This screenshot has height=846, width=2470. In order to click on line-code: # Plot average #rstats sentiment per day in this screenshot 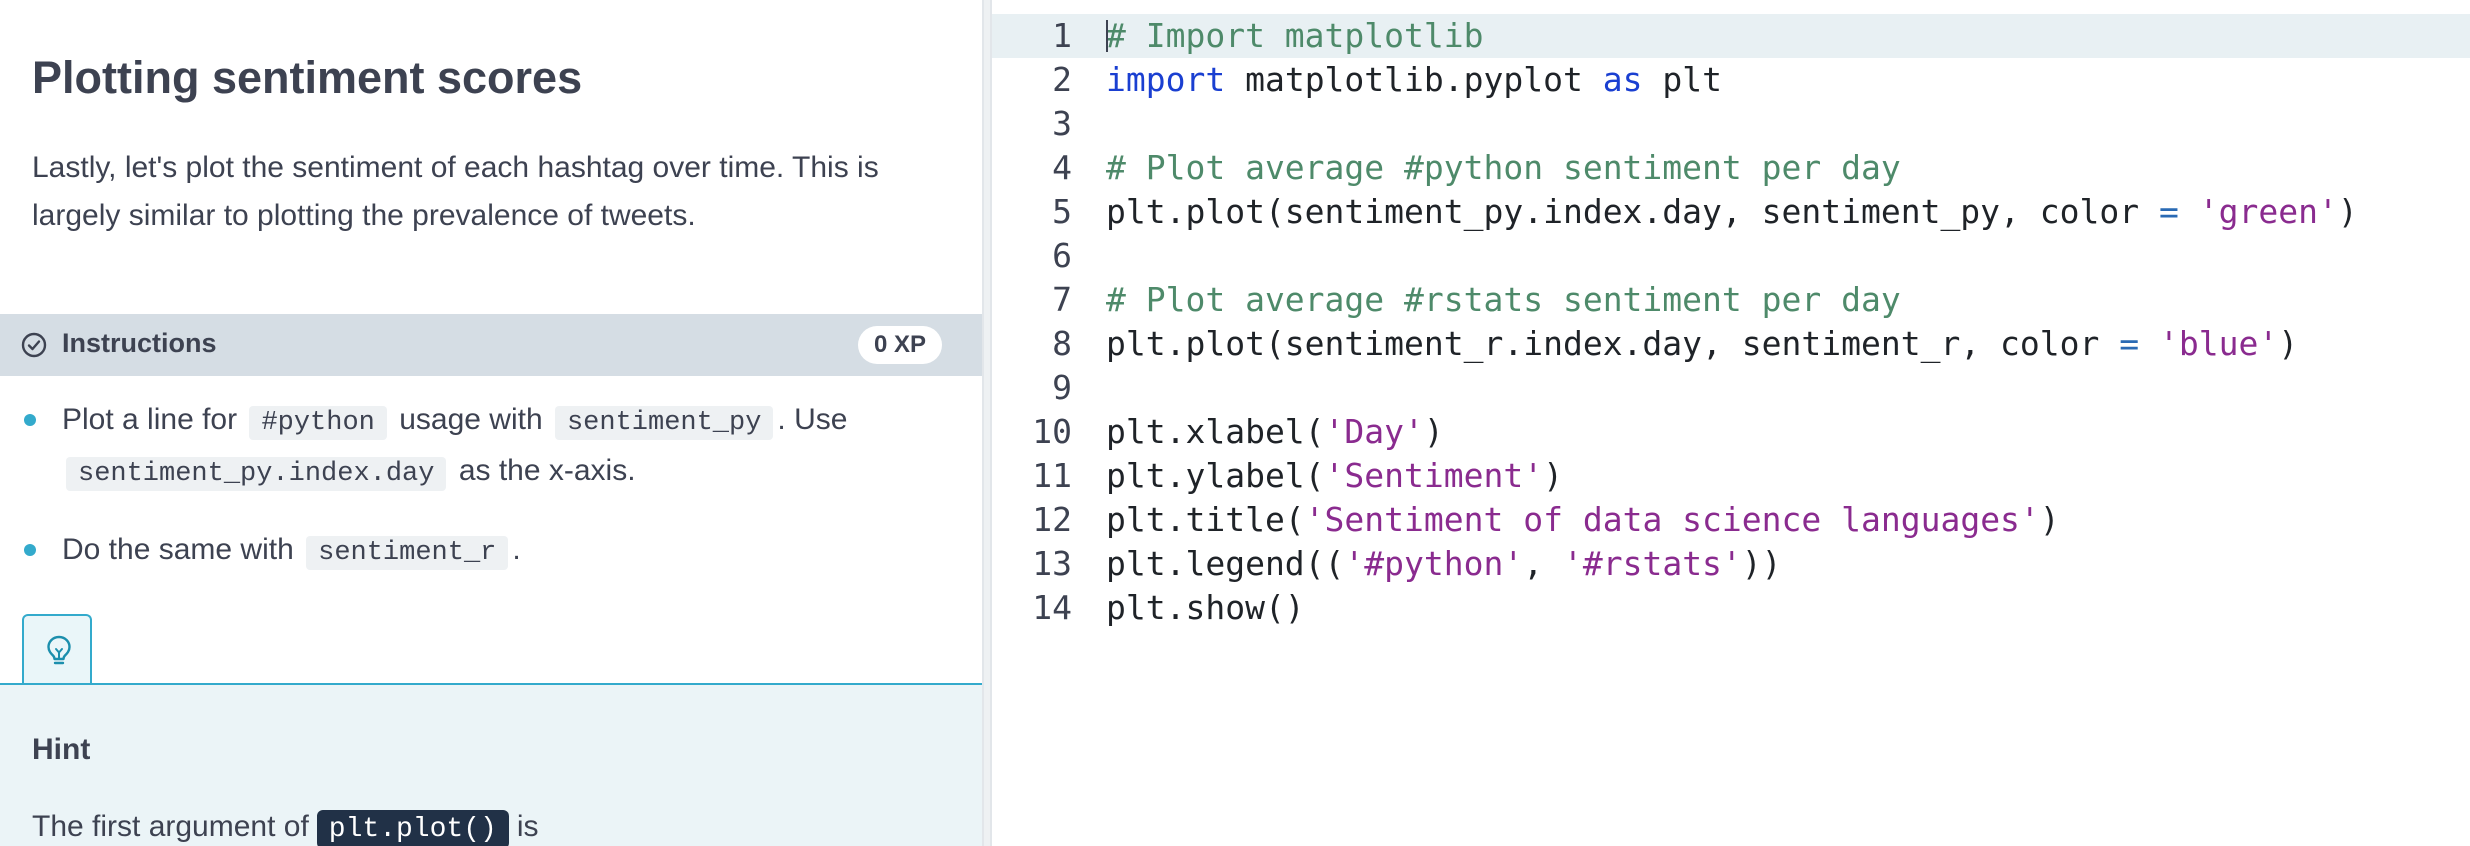, I will do `click(1503, 300)`.